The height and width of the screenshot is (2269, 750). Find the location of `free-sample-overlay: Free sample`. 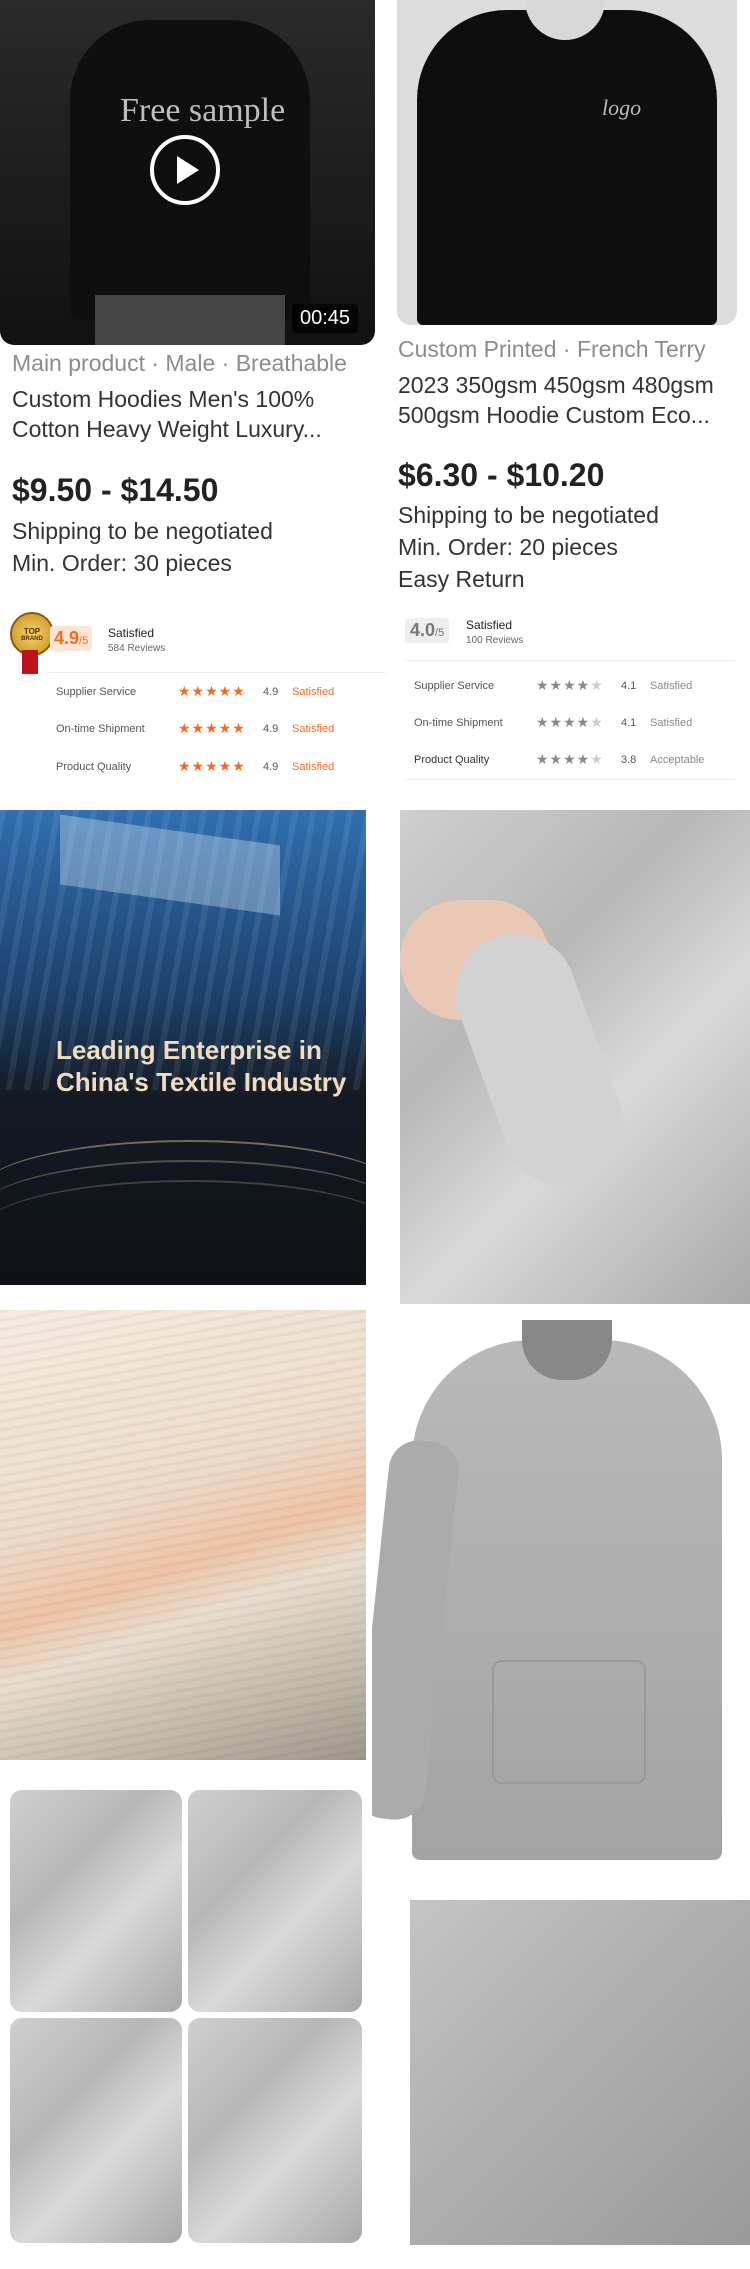

free-sample-overlay: Free sample is located at coordinates (203, 110).